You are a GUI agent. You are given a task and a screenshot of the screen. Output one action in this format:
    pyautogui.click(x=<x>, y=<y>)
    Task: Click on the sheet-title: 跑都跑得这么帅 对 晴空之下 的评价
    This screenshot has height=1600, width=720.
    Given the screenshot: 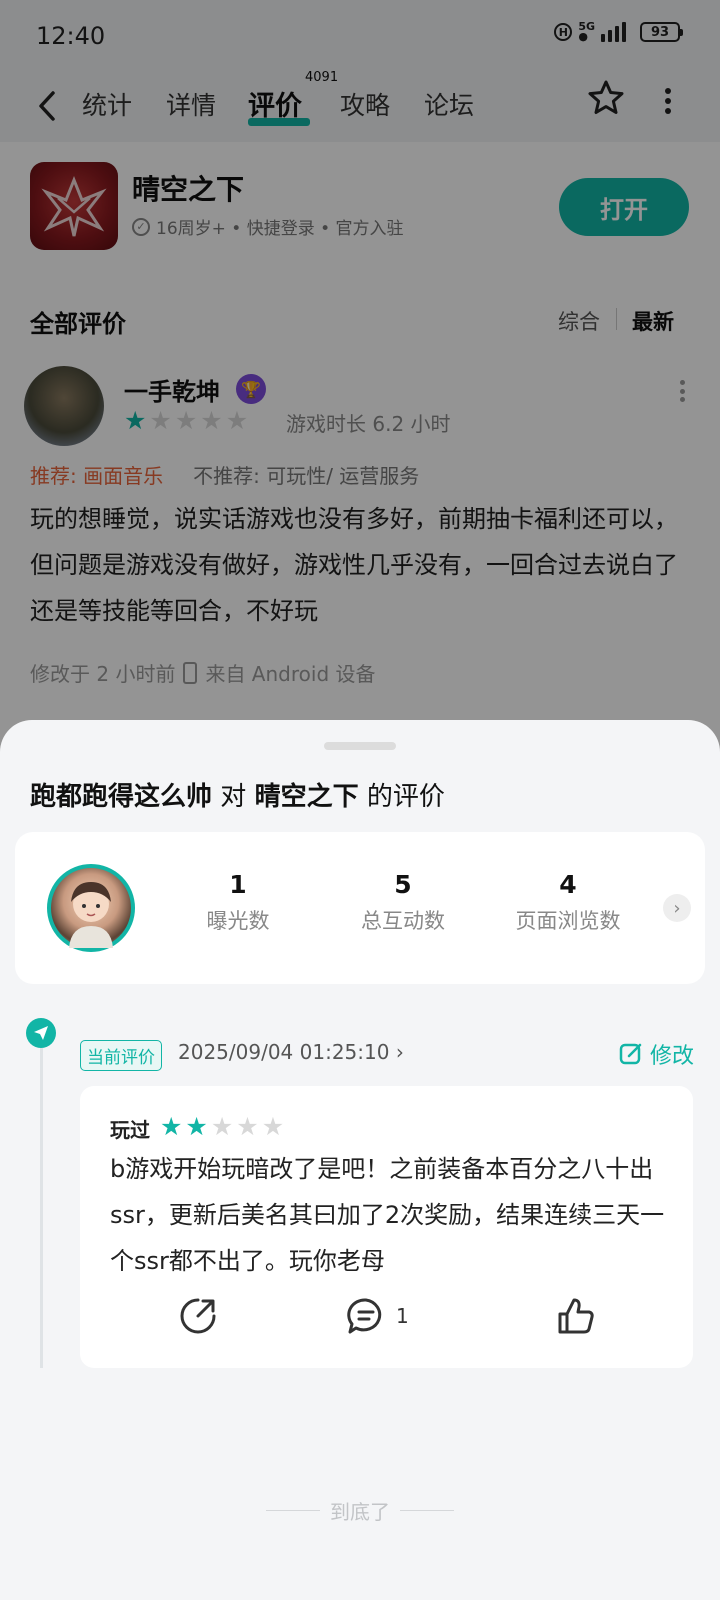 What is the action you would take?
    pyautogui.click(x=237, y=794)
    